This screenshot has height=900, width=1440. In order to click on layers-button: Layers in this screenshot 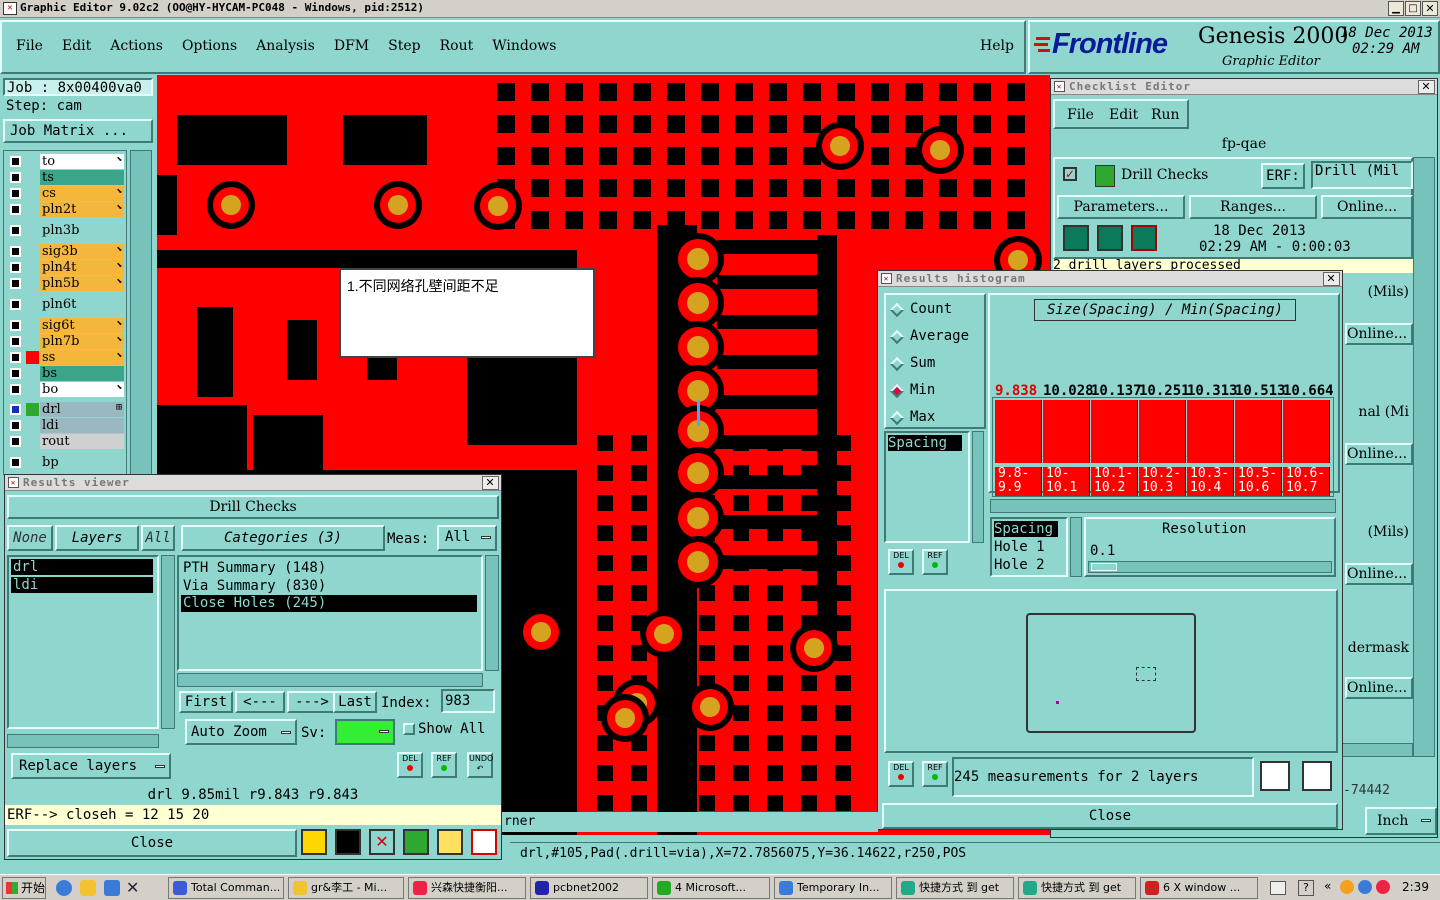, I will do `click(97, 538)`.